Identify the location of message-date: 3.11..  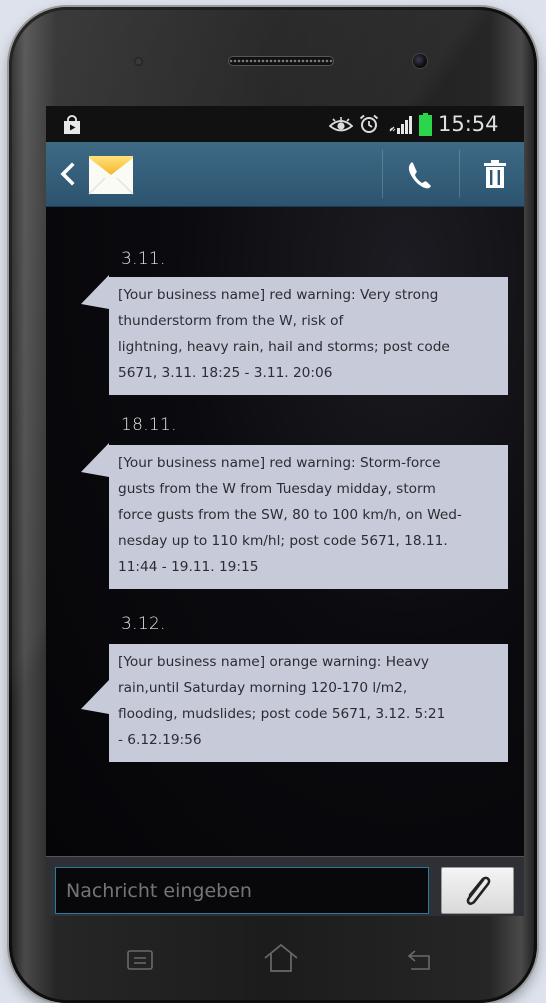
(143, 259).